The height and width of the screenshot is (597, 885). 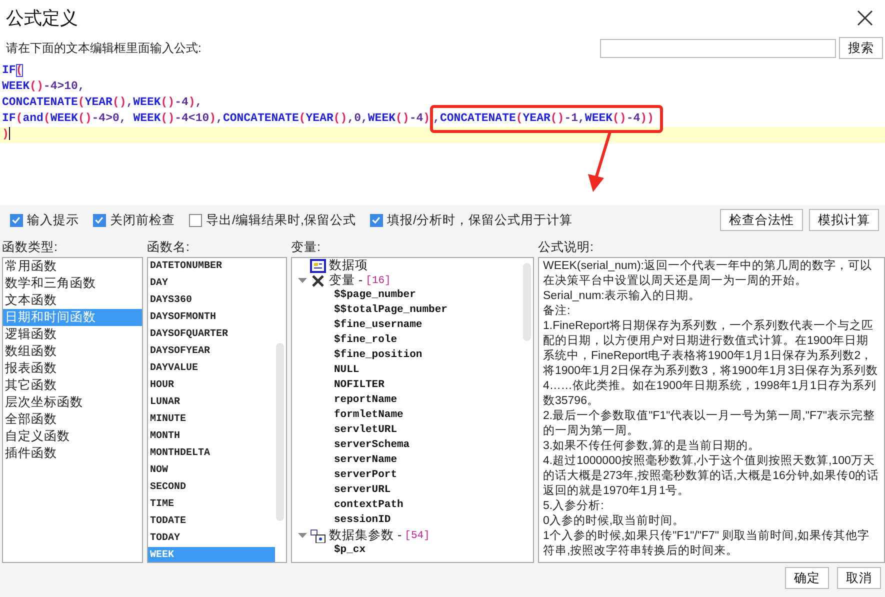 What do you see at coordinates (574, 506) in the screenshot?
I see `description-text: 5.入参分析:` at bounding box center [574, 506].